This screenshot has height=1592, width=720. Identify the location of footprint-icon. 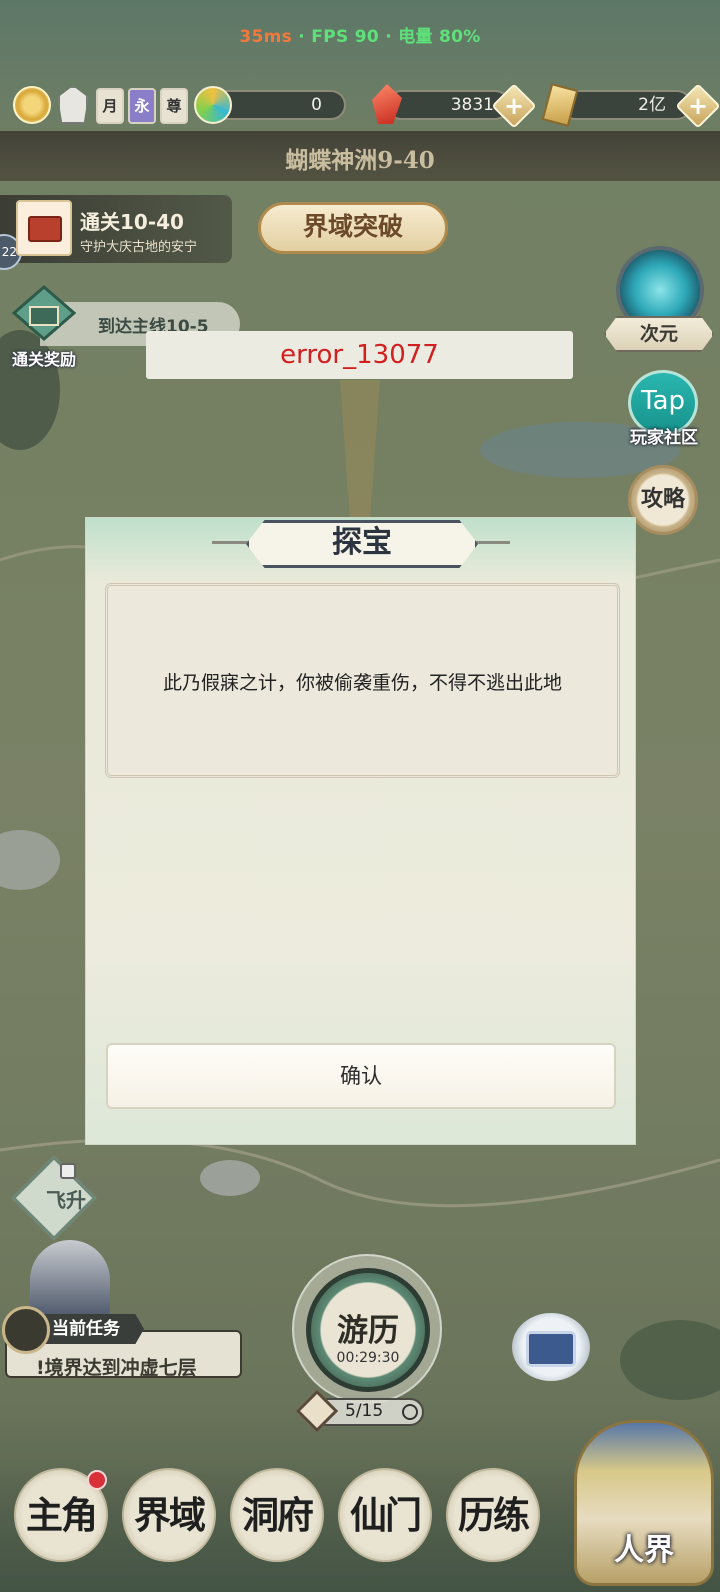
(26, 1330).